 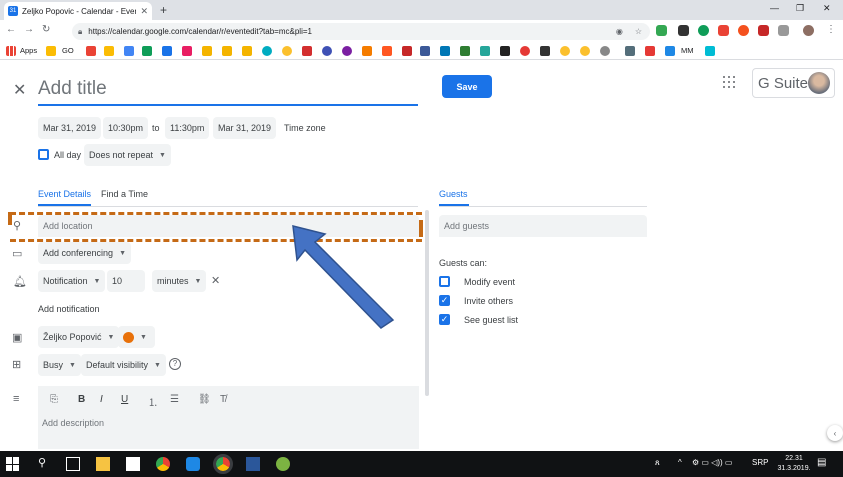 What do you see at coordinates (70, 128) in the screenshot?
I see `start-date-picker: Mar 31, 2019` at bounding box center [70, 128].